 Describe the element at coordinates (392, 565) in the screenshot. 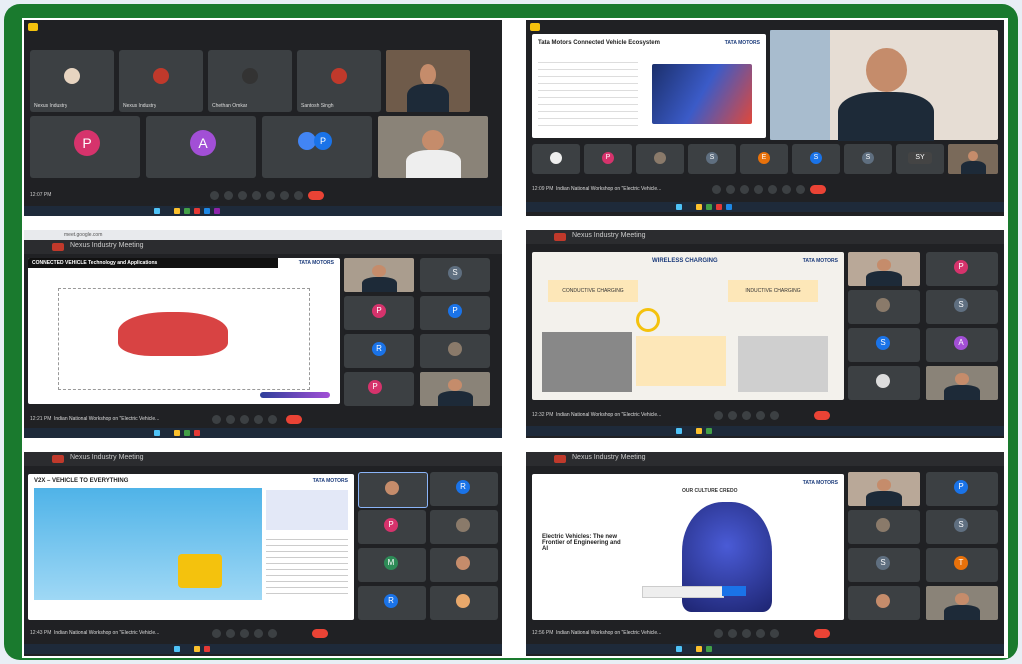

I see `participant-tile: M` at that location.